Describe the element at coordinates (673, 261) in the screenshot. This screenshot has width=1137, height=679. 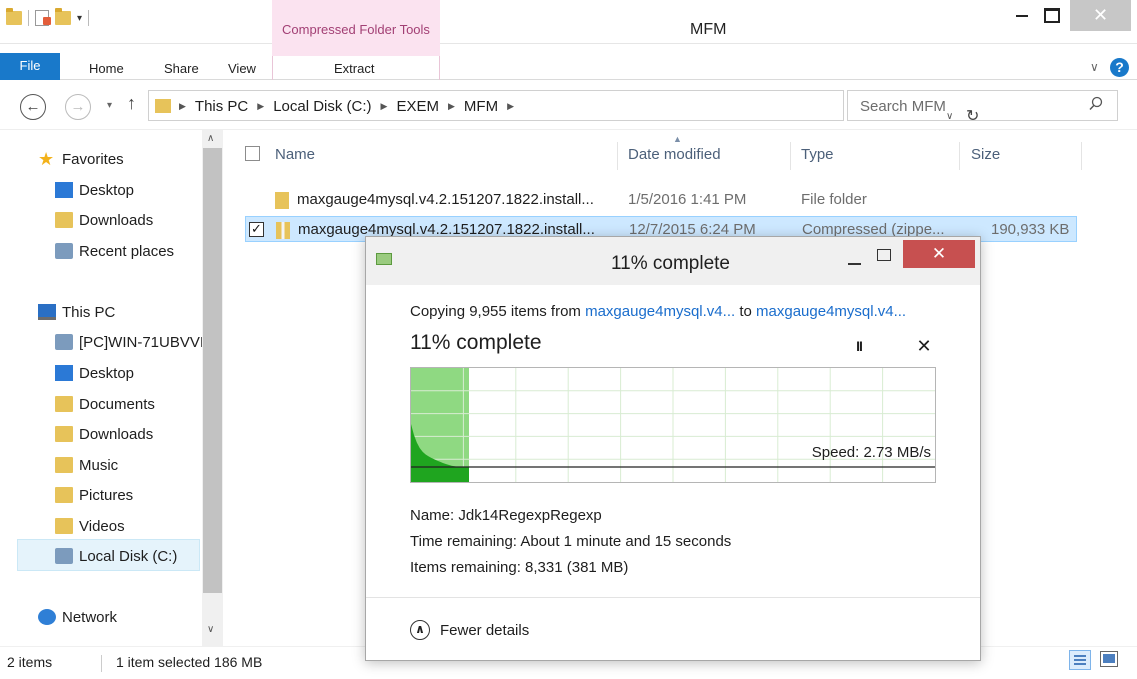
I see `dialog-title-bar: 11% complete ✕` at that location.